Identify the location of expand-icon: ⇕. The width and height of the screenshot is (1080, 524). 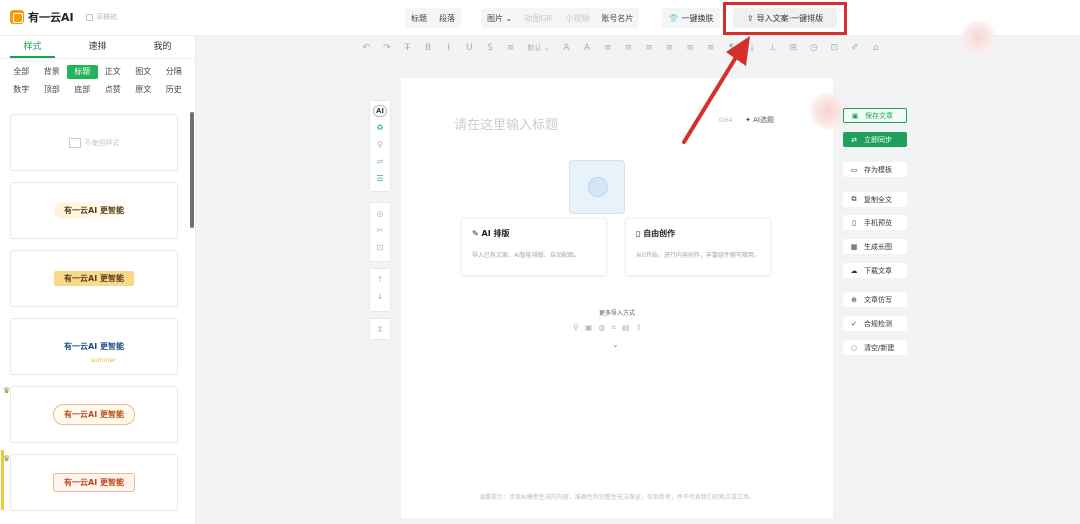
(380, 329).